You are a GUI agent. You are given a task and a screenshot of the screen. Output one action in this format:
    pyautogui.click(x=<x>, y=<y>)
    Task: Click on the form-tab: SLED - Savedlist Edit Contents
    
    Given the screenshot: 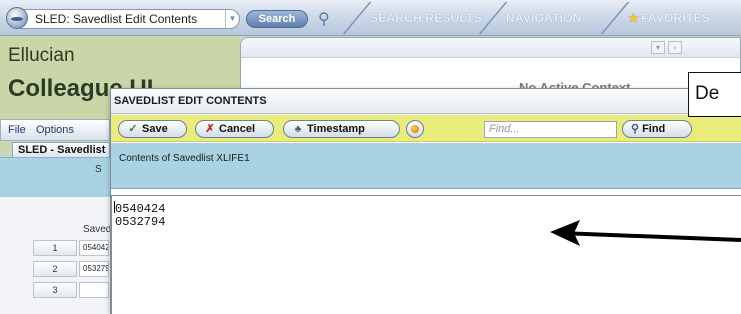 What is the action you would take?
    pyautogui.click(x=61, y=156)
    